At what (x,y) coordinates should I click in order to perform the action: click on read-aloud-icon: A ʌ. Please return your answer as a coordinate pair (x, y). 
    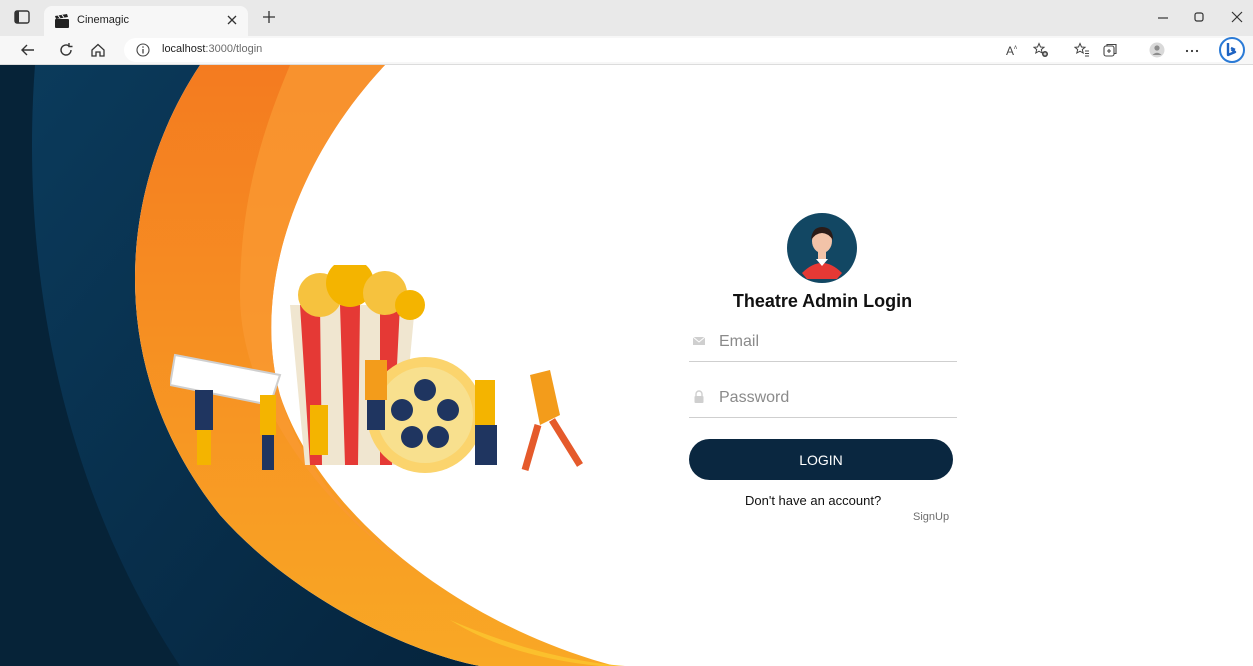
    Looking at the image, I should click on (1013, 50).